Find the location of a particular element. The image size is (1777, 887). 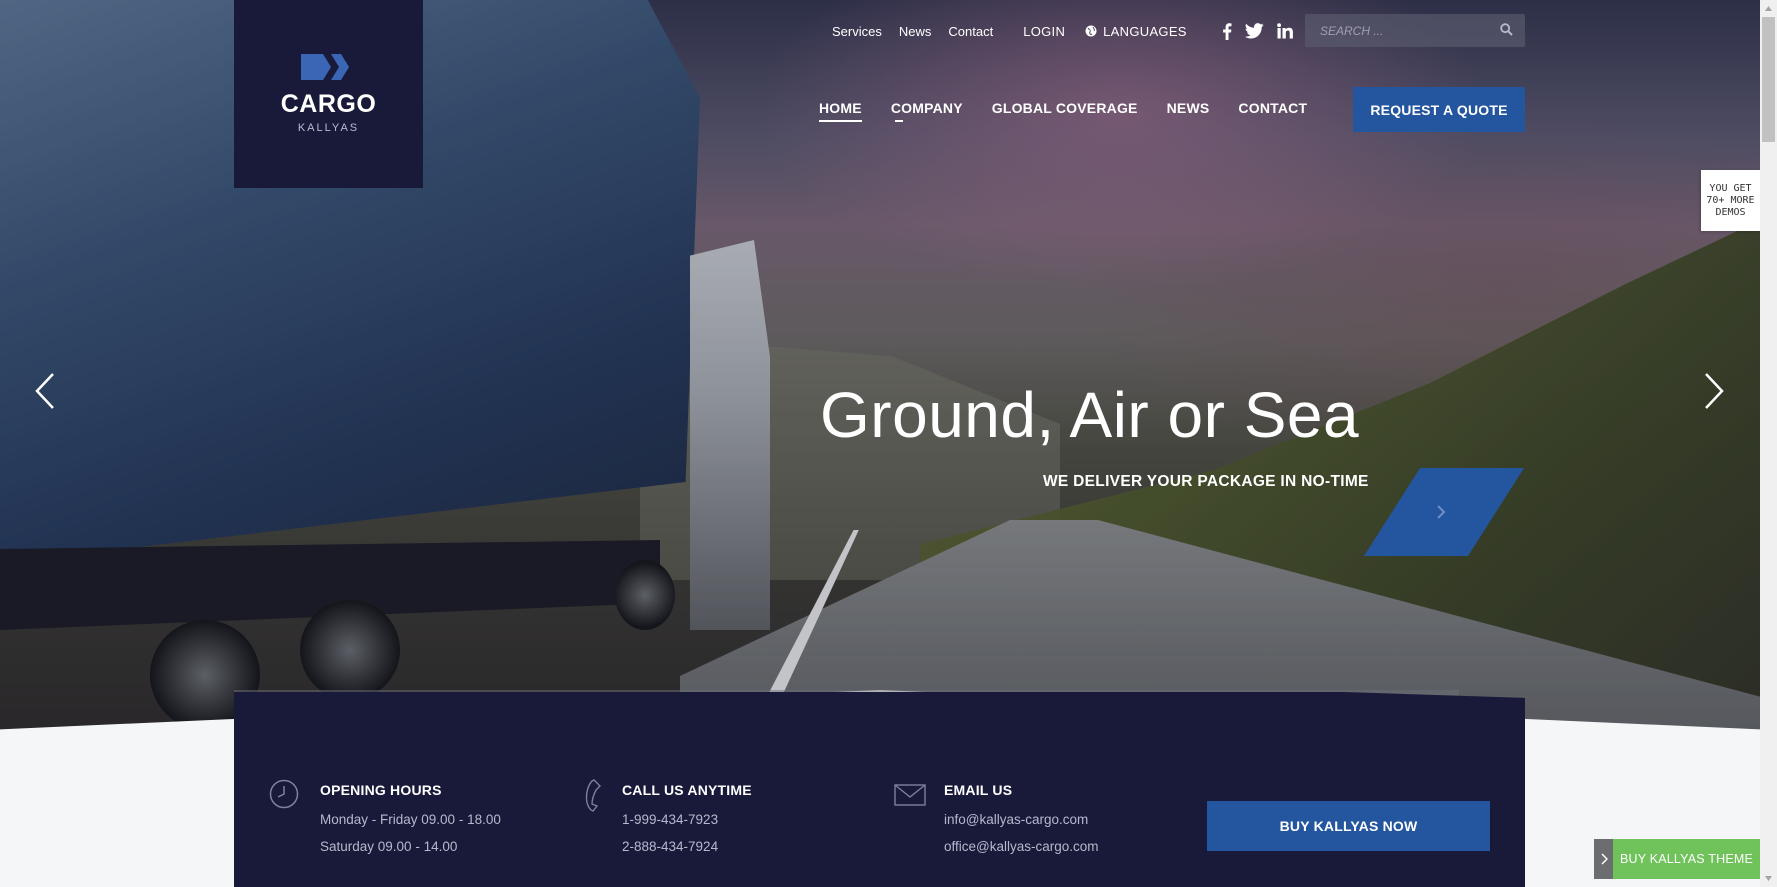

search-icon is located at coordinates (1506, 32).